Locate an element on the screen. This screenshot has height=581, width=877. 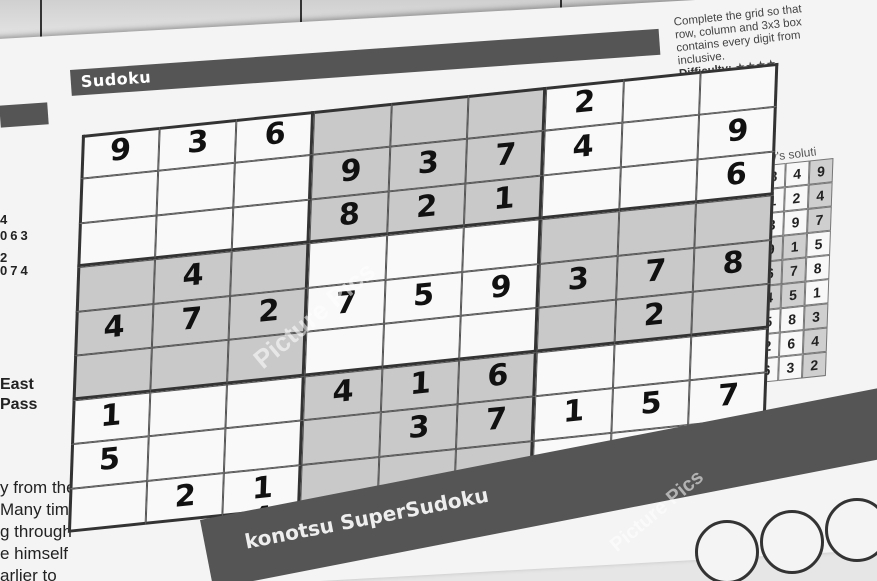
bridge-east: East is located at coordinates (17, 384).